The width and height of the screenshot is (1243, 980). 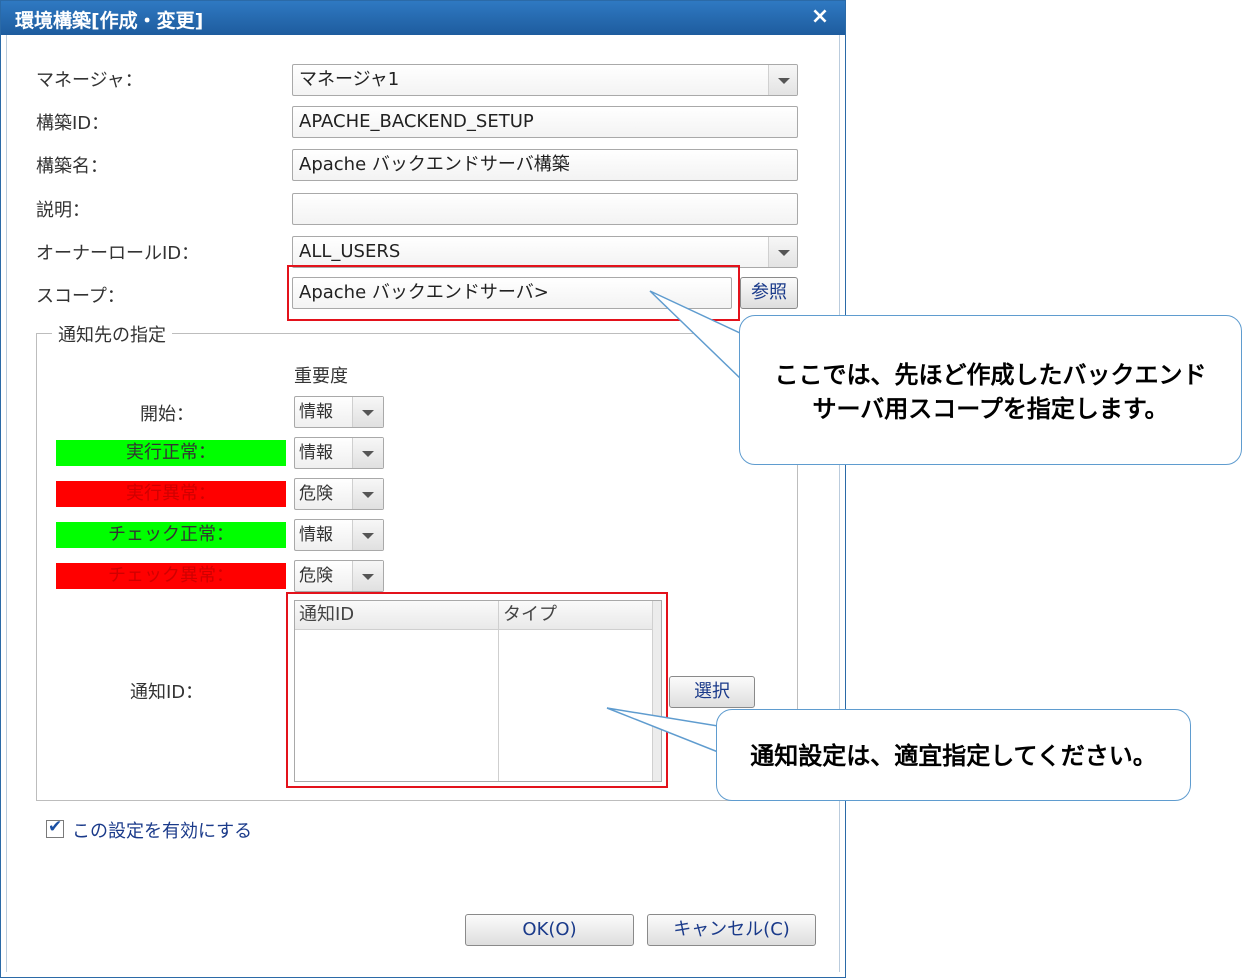 I want to click on run-error-severity-select: 危険, so click(x=339, y=494).